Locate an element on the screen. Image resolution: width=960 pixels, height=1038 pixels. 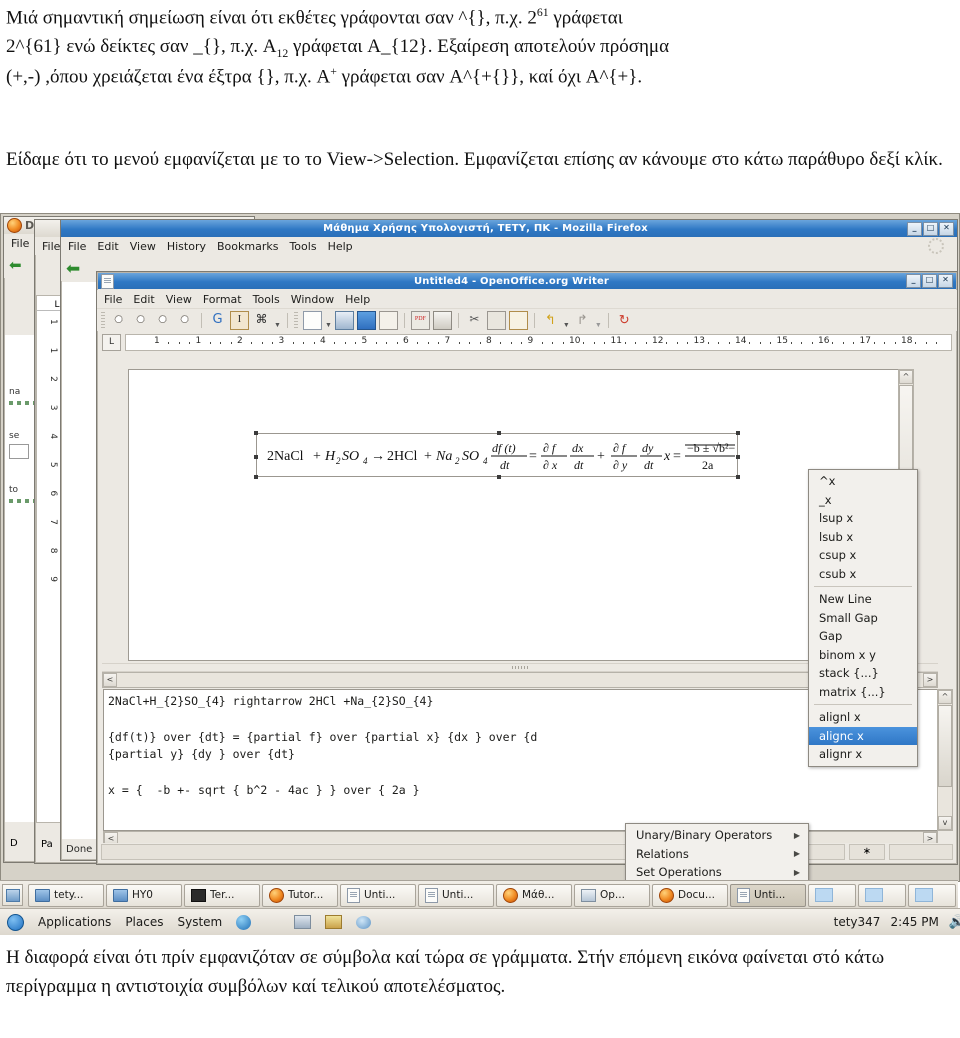
minimize-button: _ is located at coordinates (913, 281).